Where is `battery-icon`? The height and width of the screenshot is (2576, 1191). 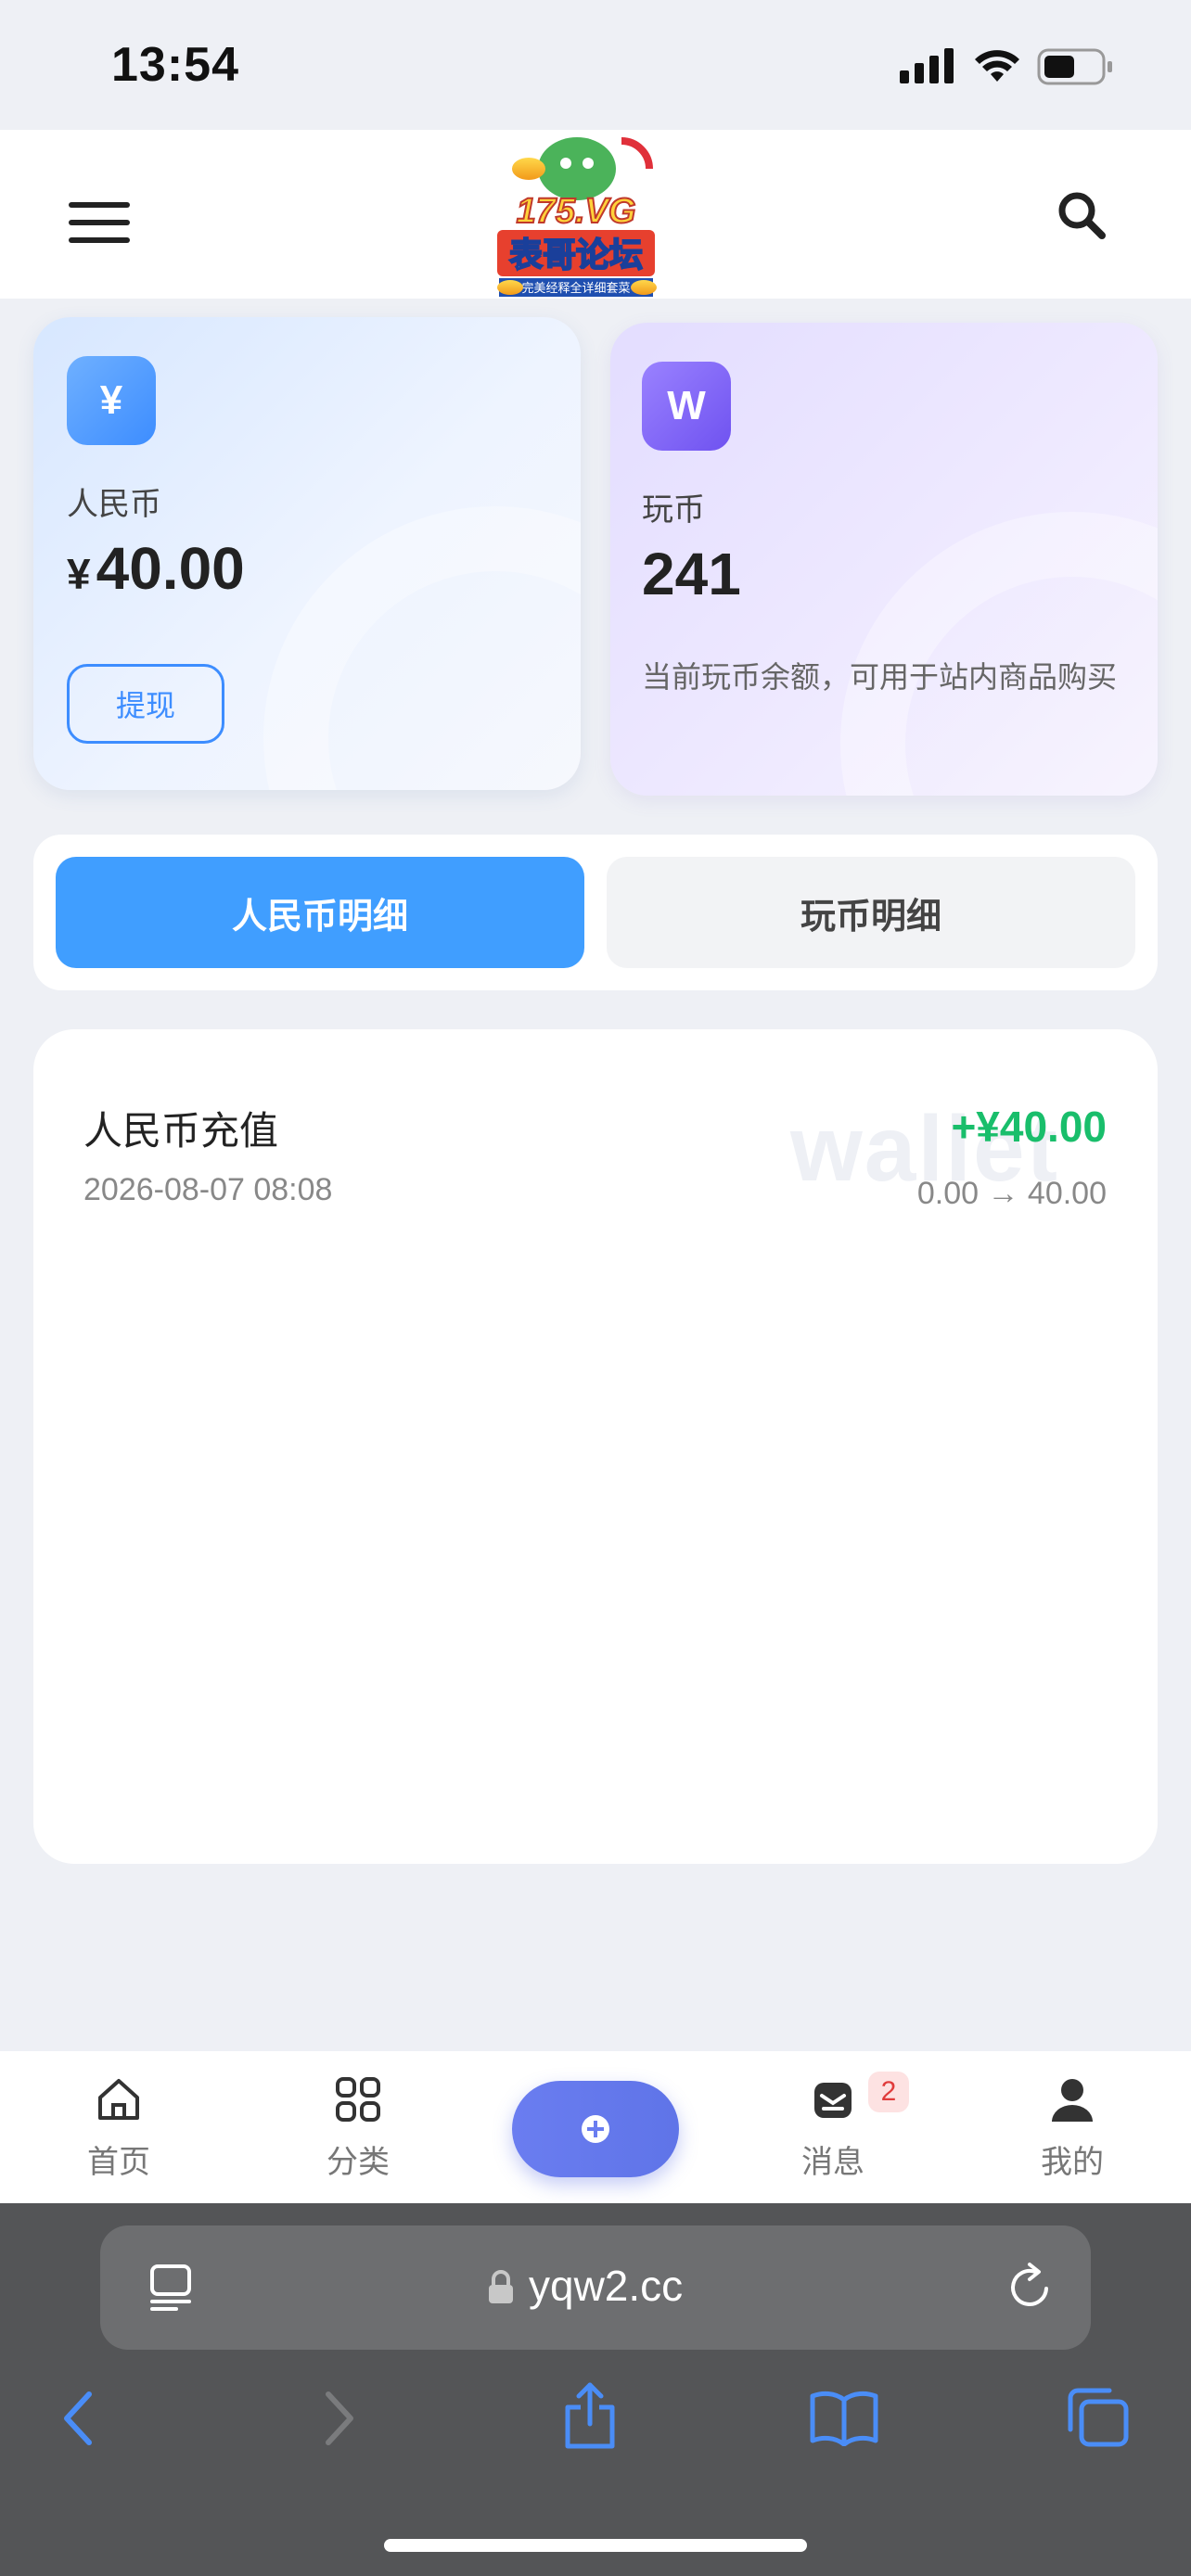
battery-icon is located at coordinates (1074, 66).